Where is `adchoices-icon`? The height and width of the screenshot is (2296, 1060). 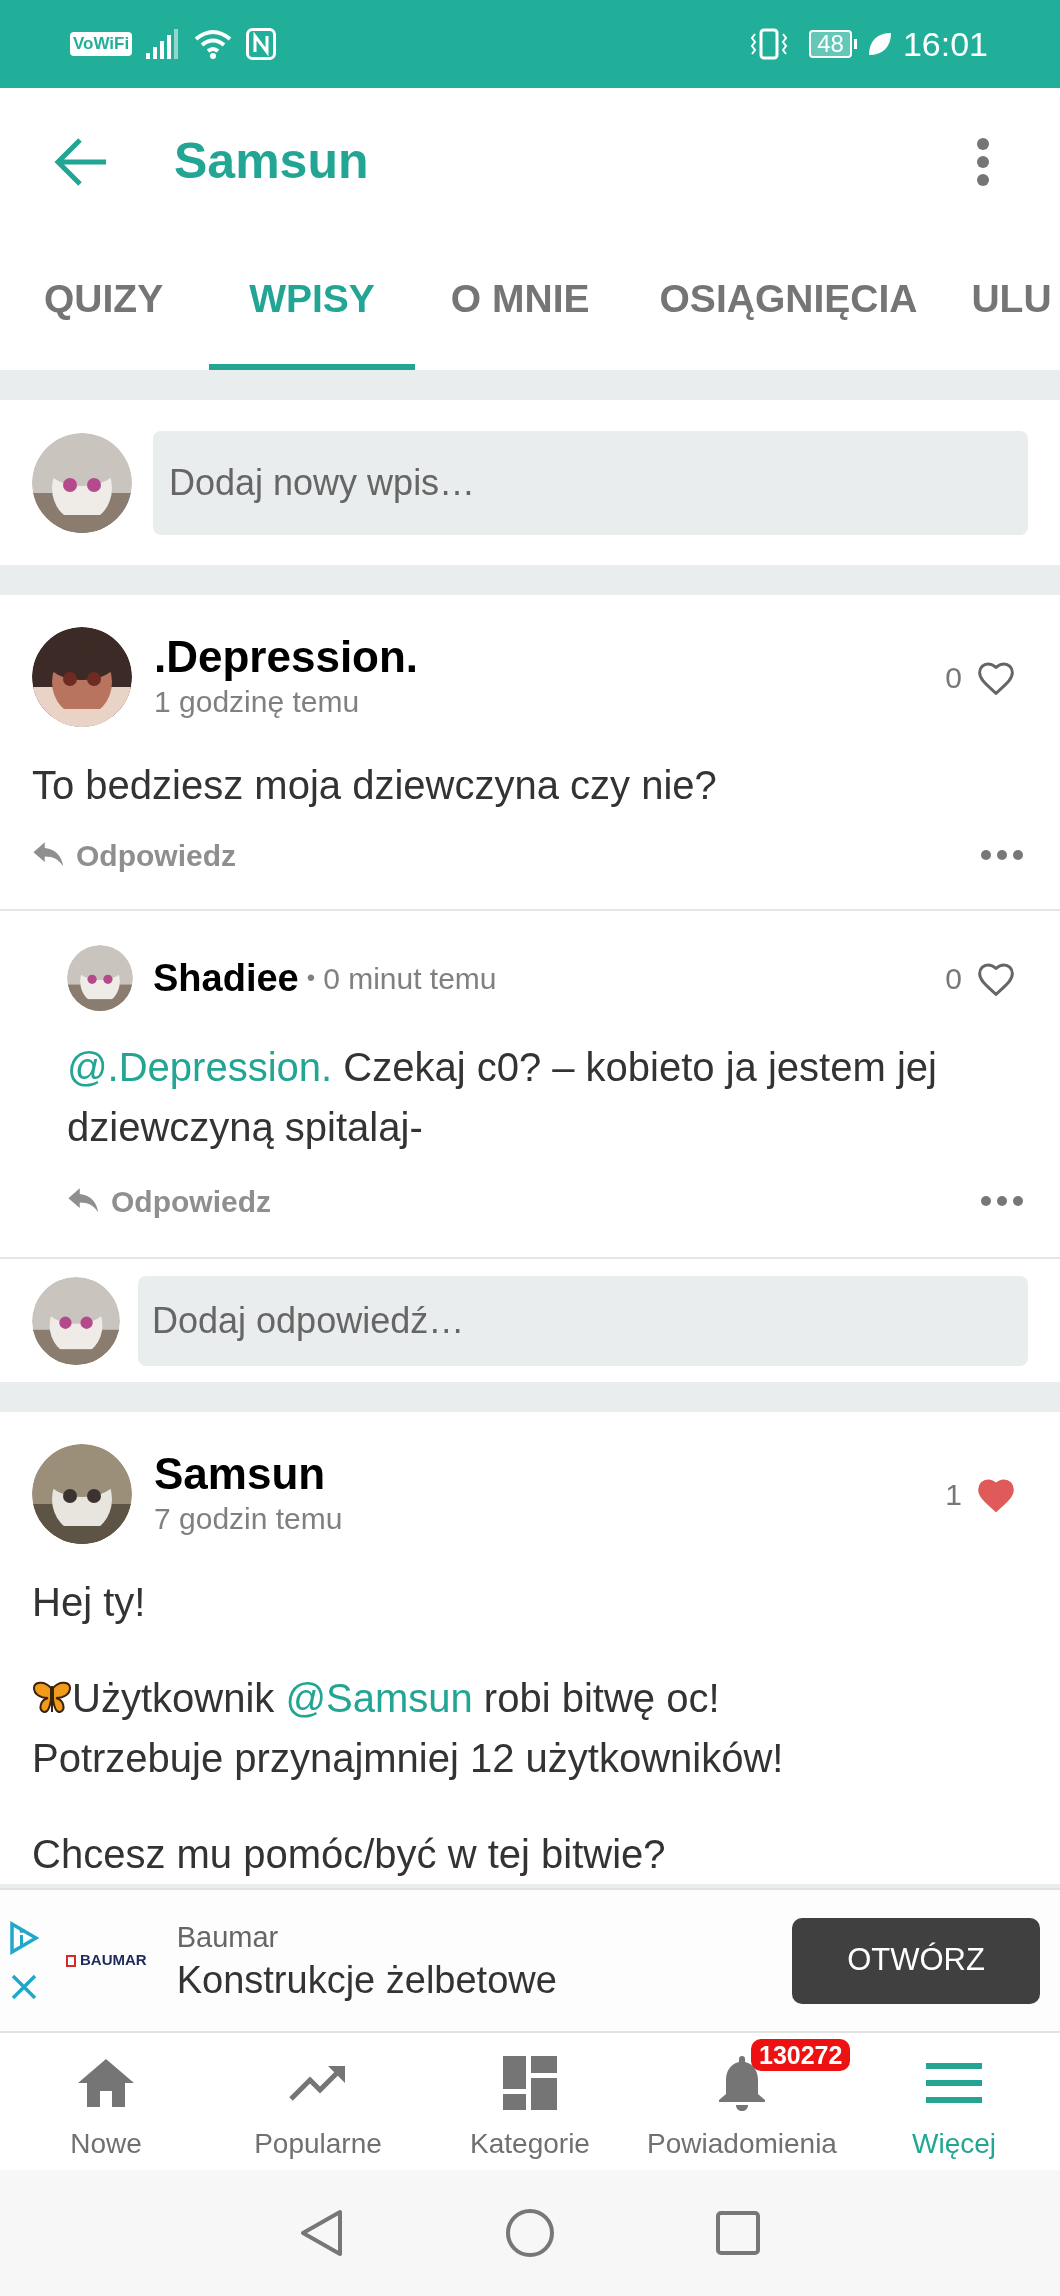
adchoices-icon is located at coordinates (24, 1937).